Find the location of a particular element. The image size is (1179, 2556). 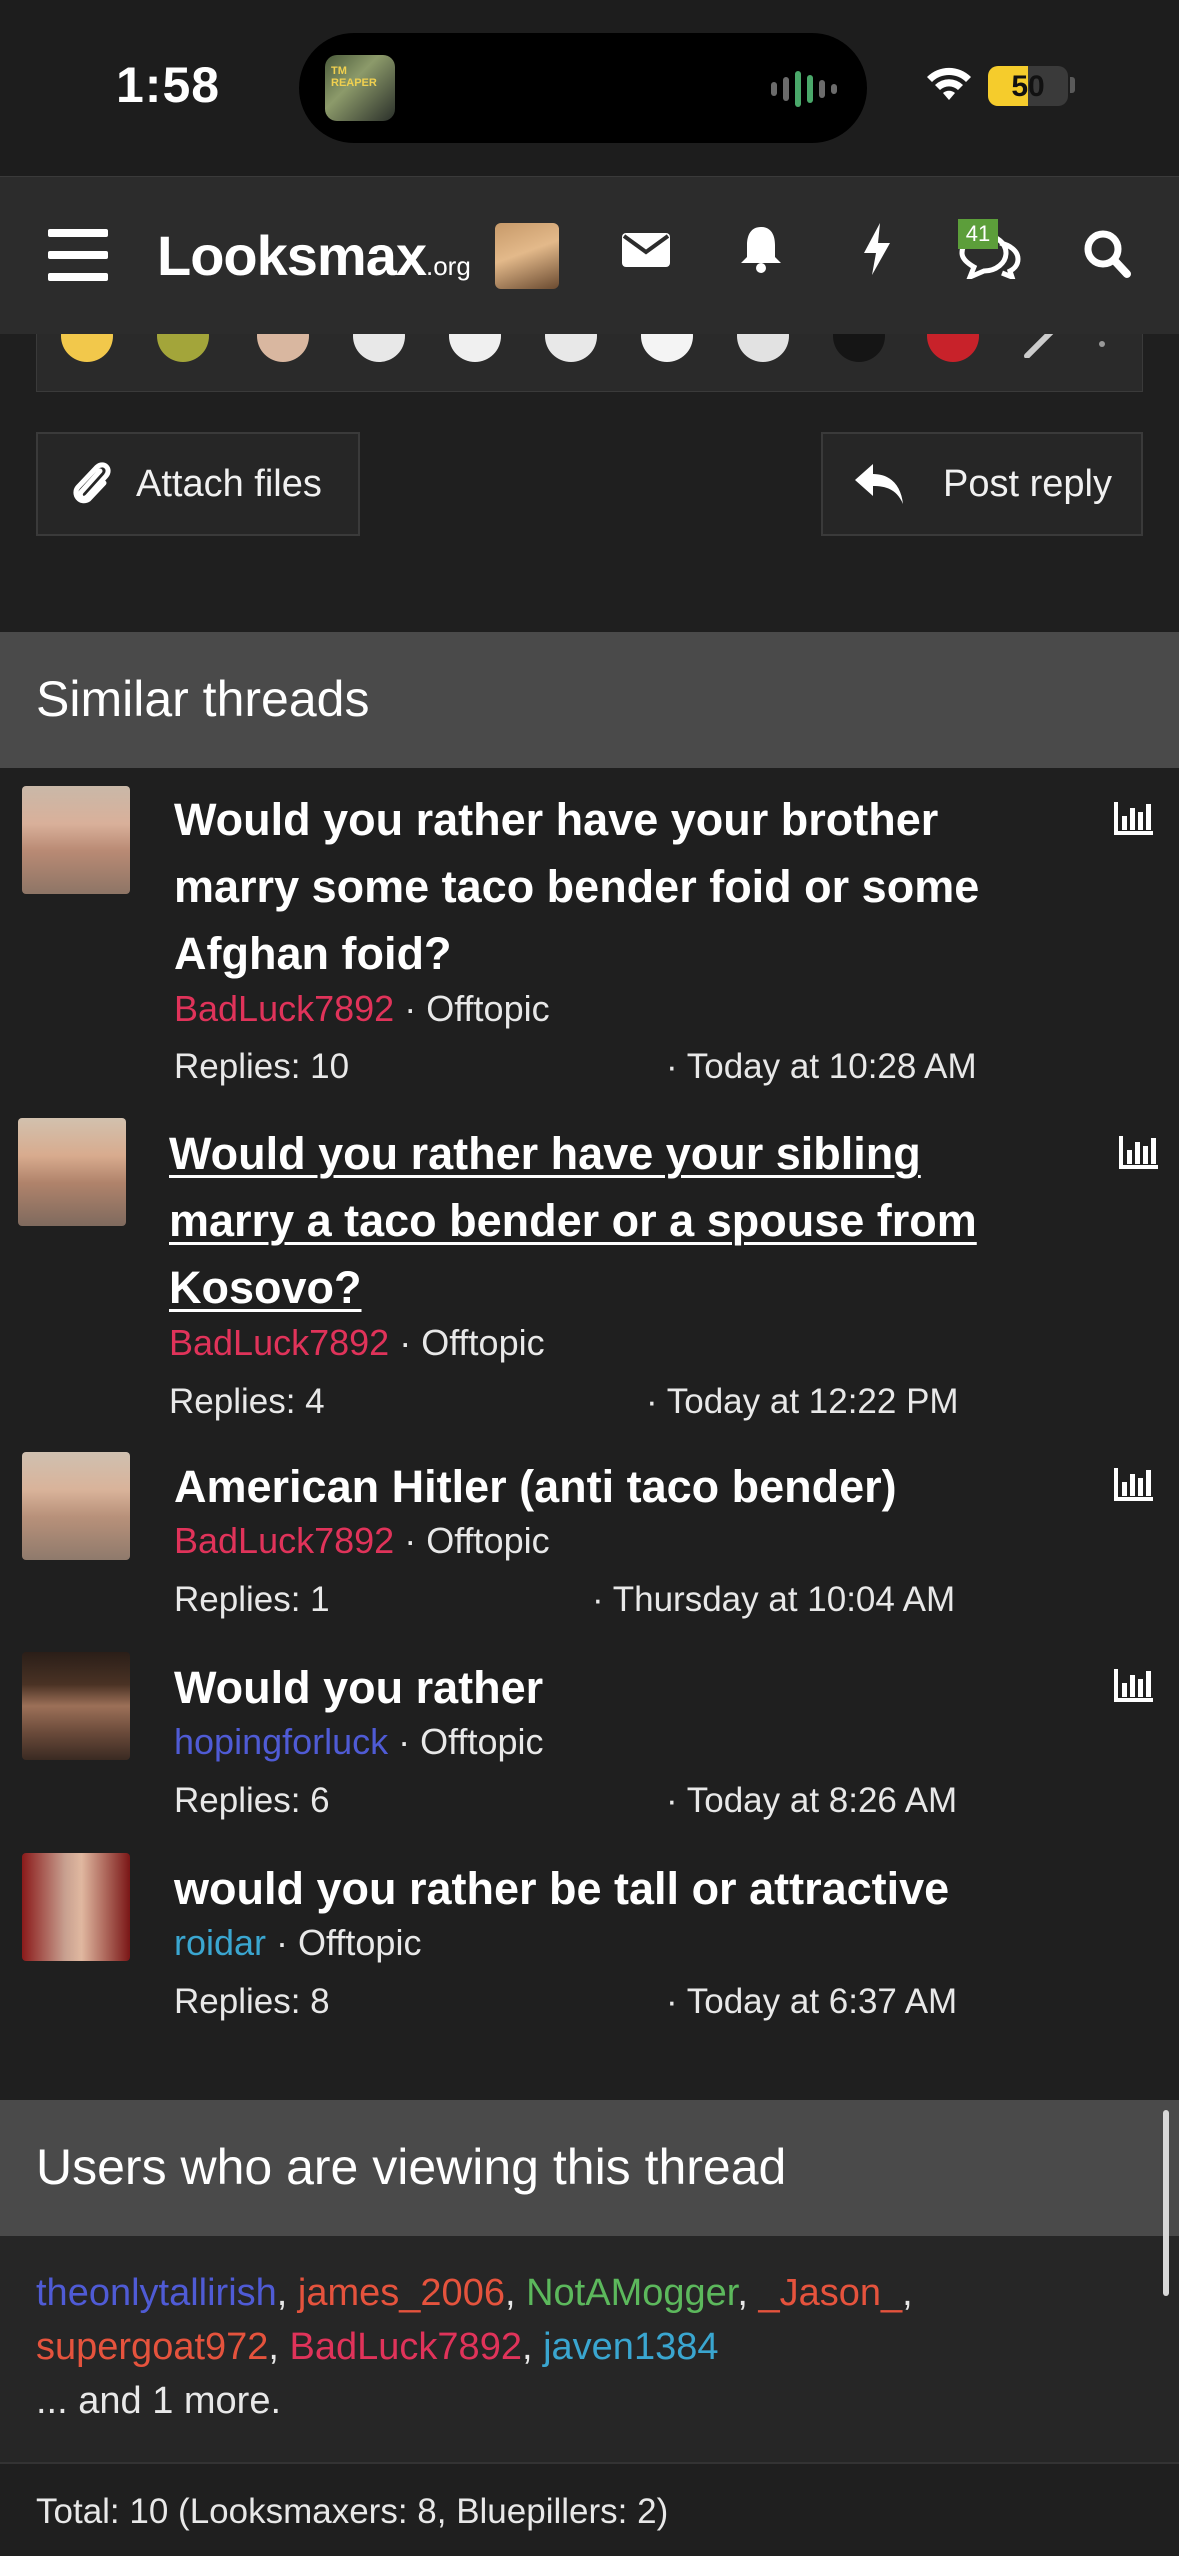

bell-icon is located at coordinates (761, 249).